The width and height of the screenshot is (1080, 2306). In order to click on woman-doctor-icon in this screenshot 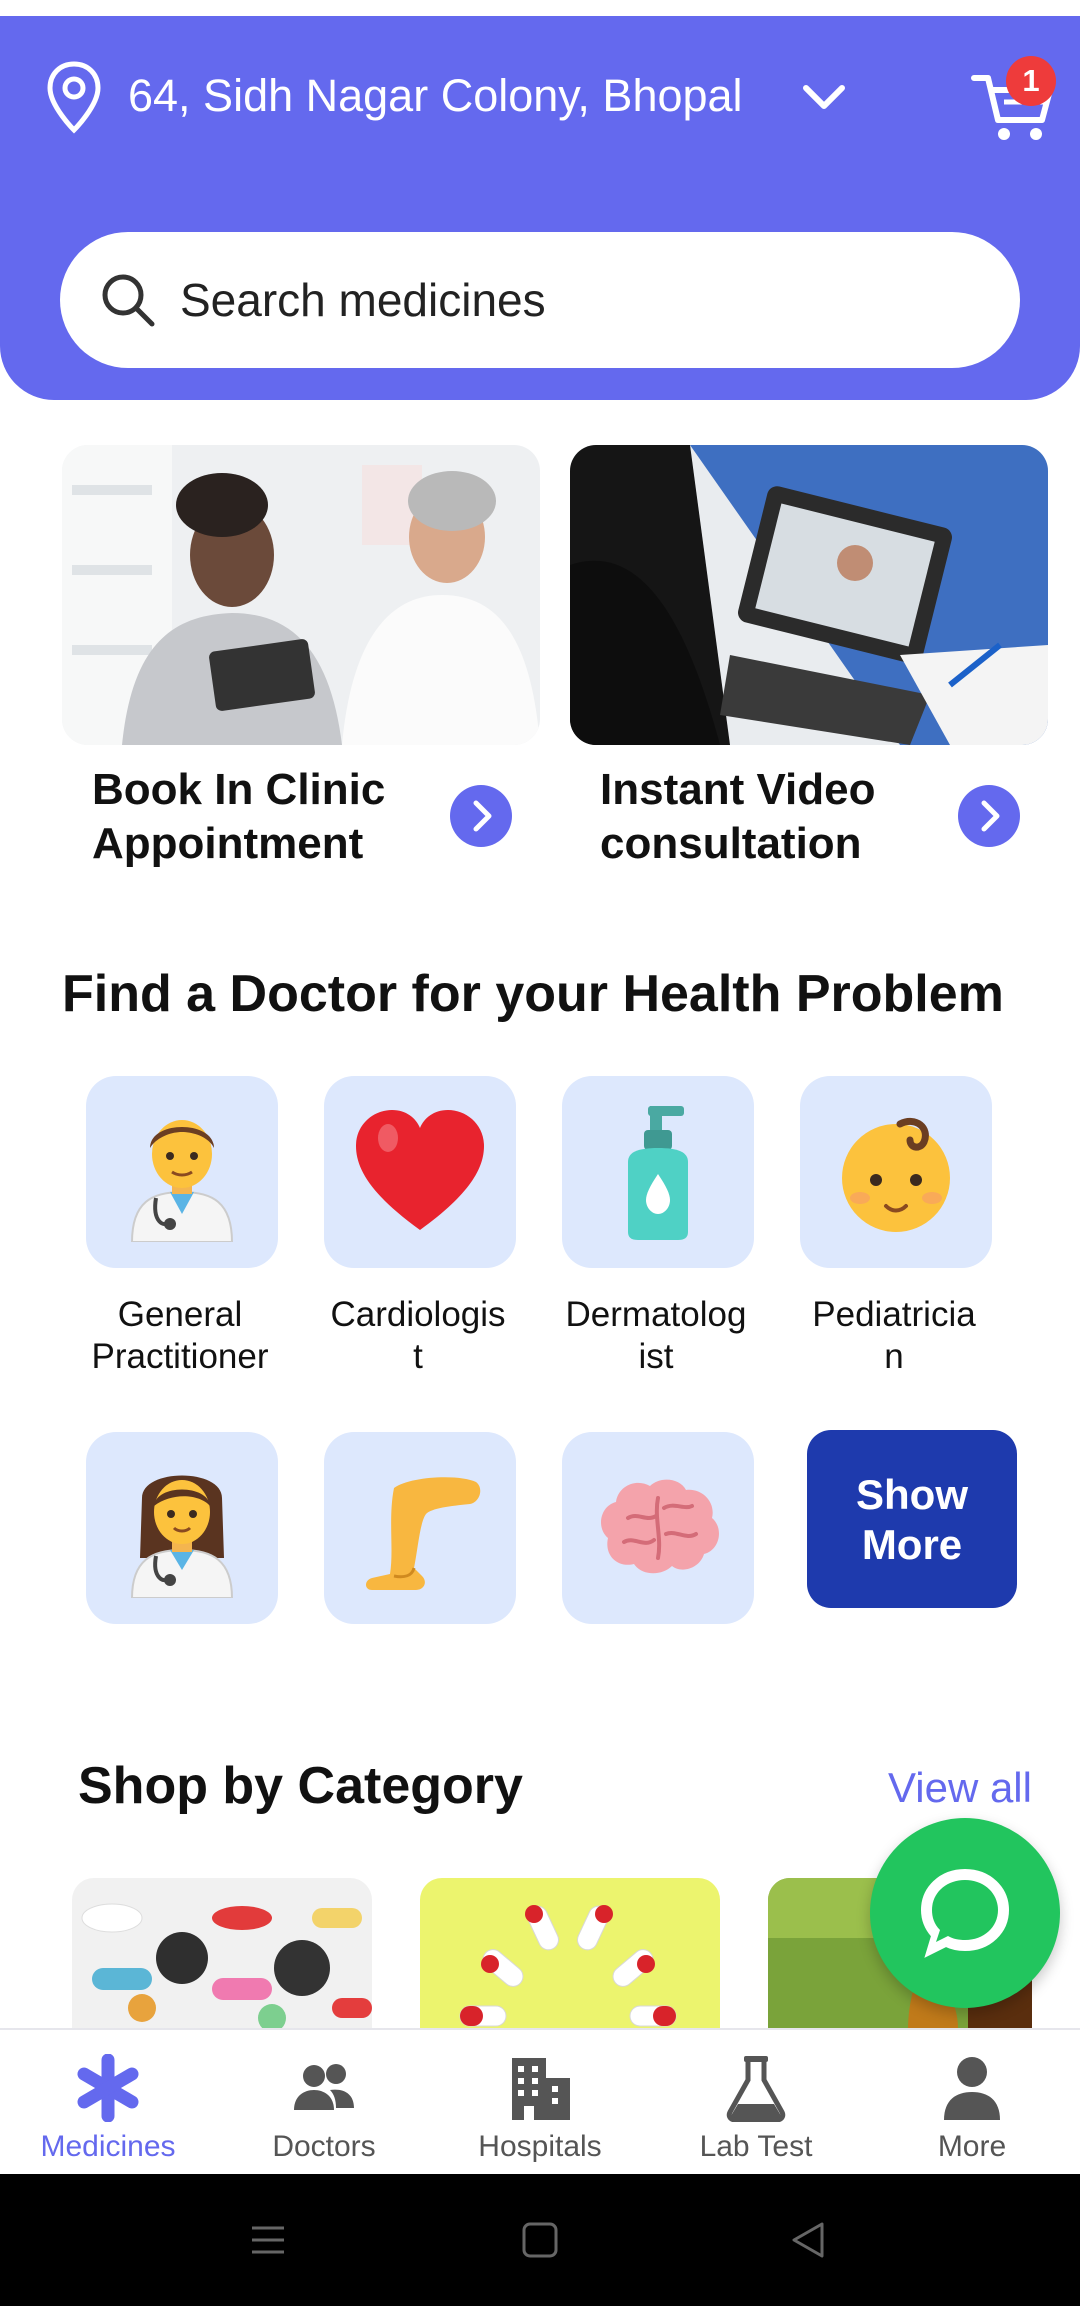, I will do `click(182, 1536)`.